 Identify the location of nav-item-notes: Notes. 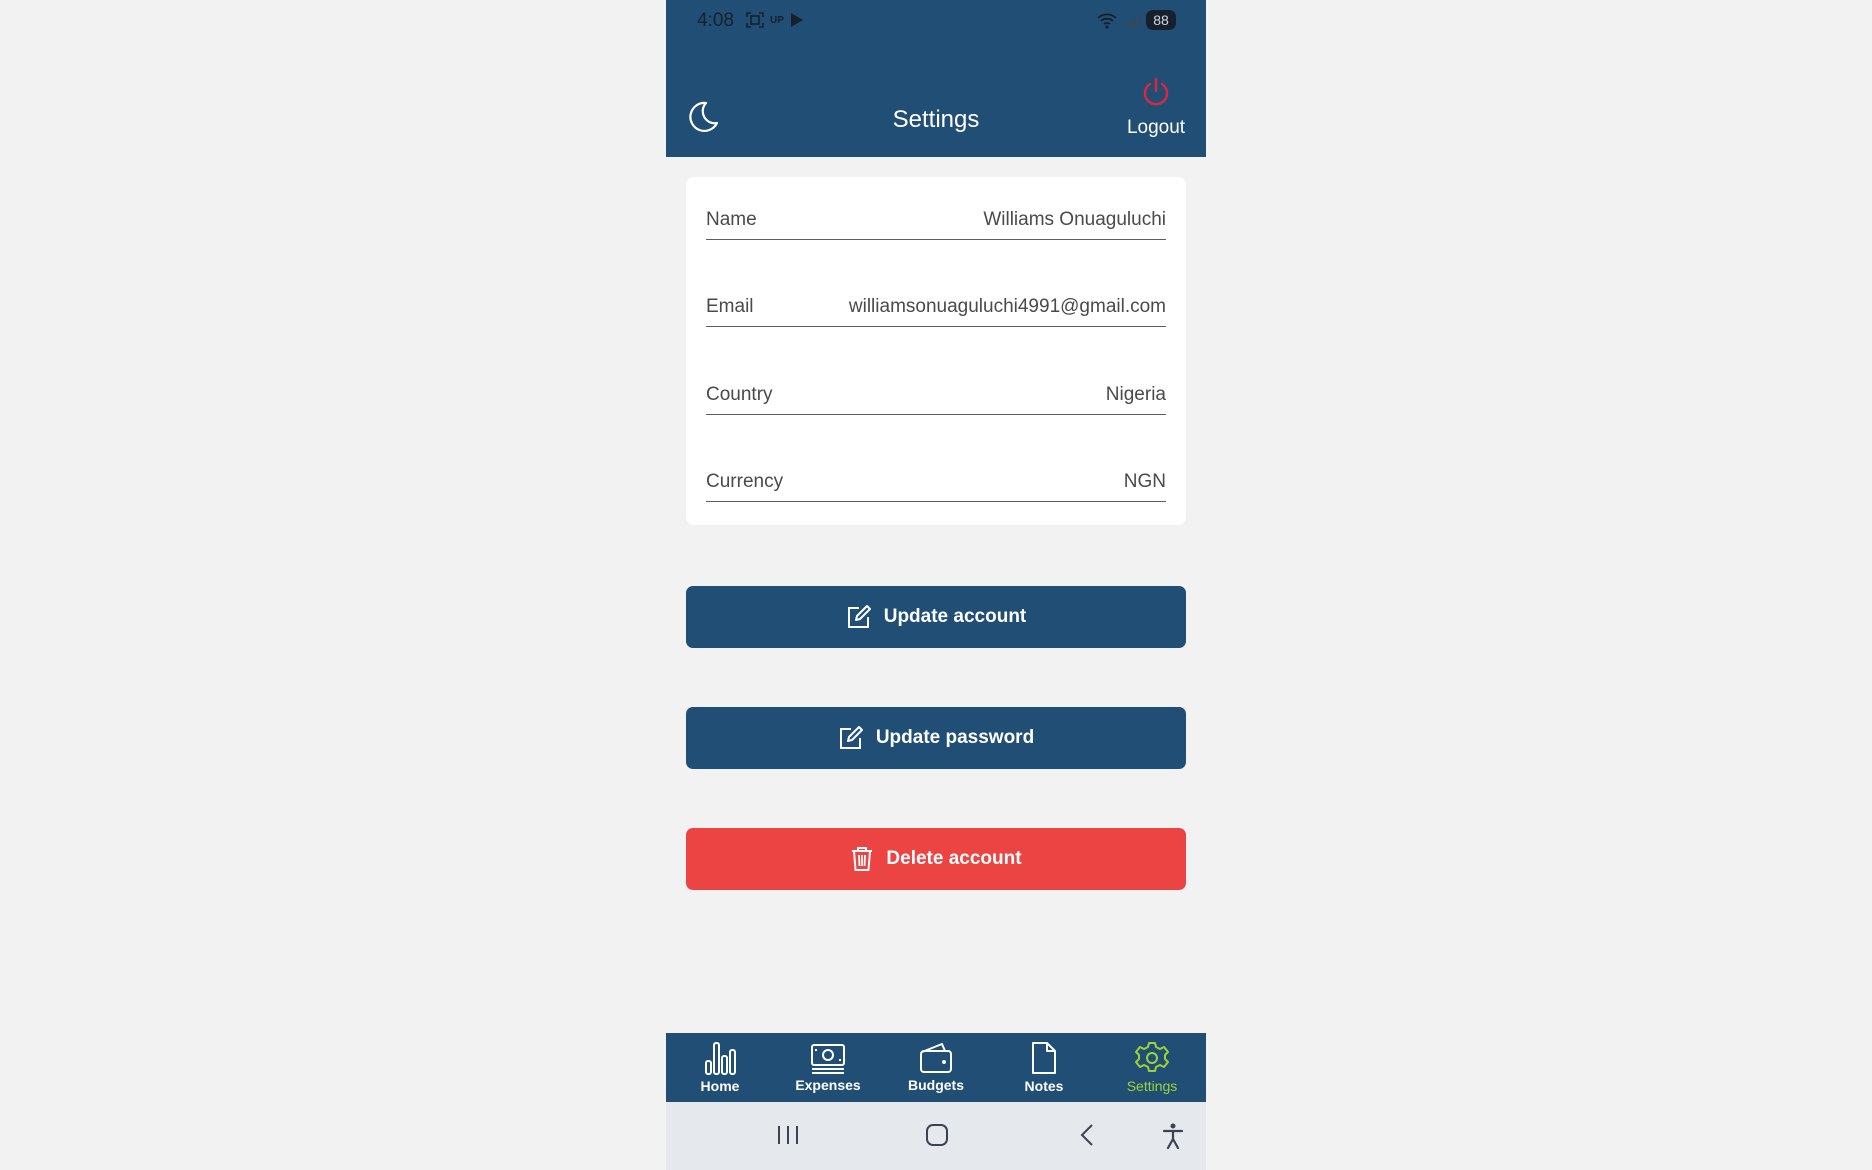
(1044, 1067).